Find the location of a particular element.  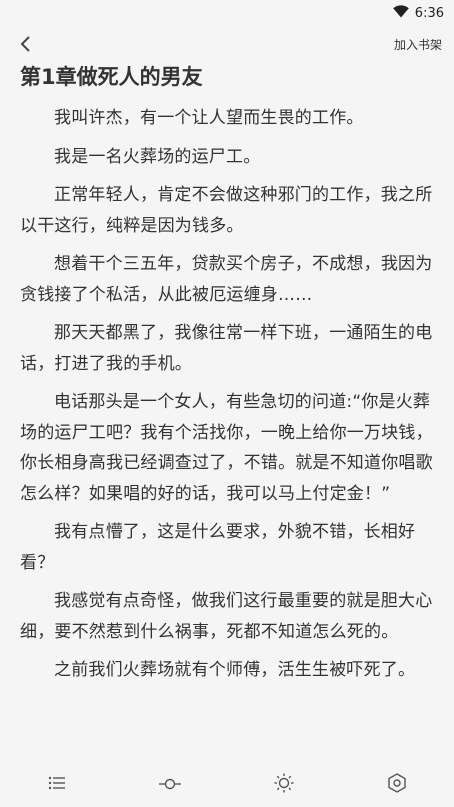

progress-icon is located at coordinates (170, 785).